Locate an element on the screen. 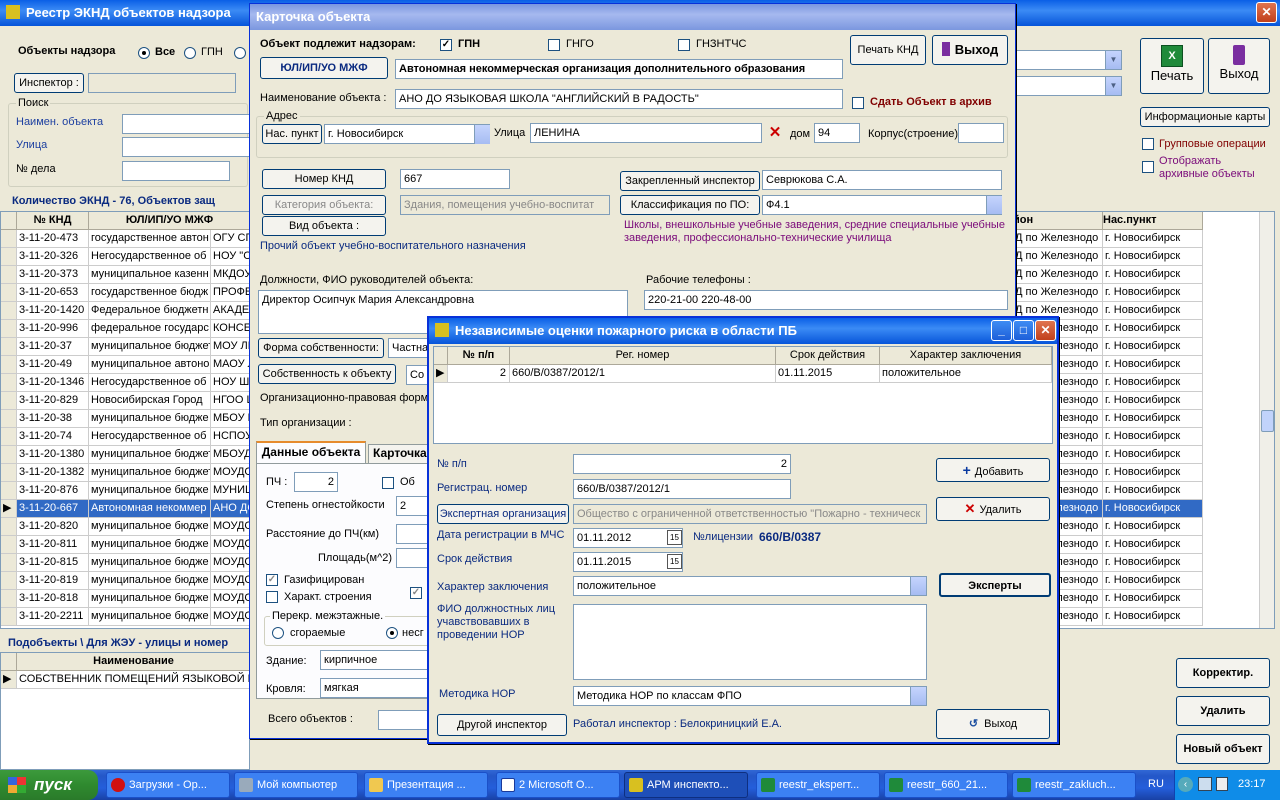 This screenshot has height=800, width=1280. struct-checkbox is located at coordinates (272, 597).